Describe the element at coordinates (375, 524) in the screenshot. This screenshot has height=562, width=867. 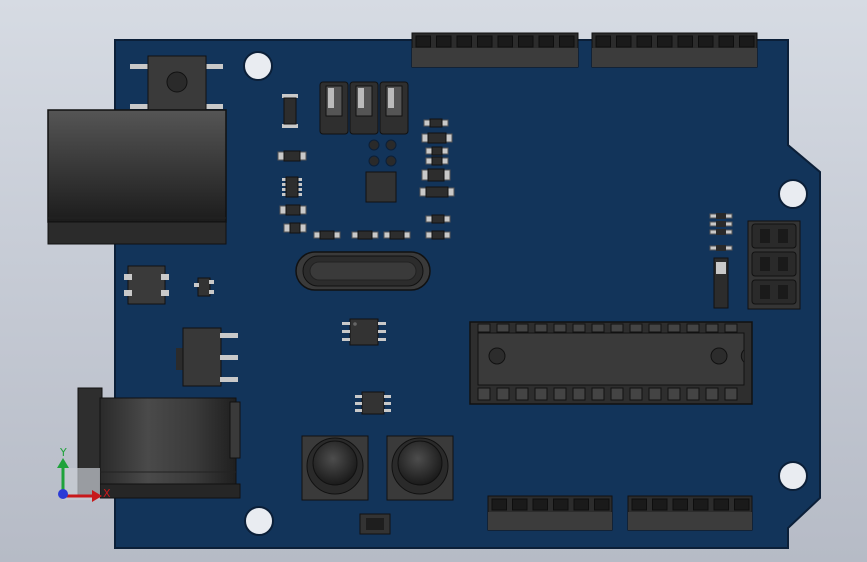
I see `smd-led` at that location.